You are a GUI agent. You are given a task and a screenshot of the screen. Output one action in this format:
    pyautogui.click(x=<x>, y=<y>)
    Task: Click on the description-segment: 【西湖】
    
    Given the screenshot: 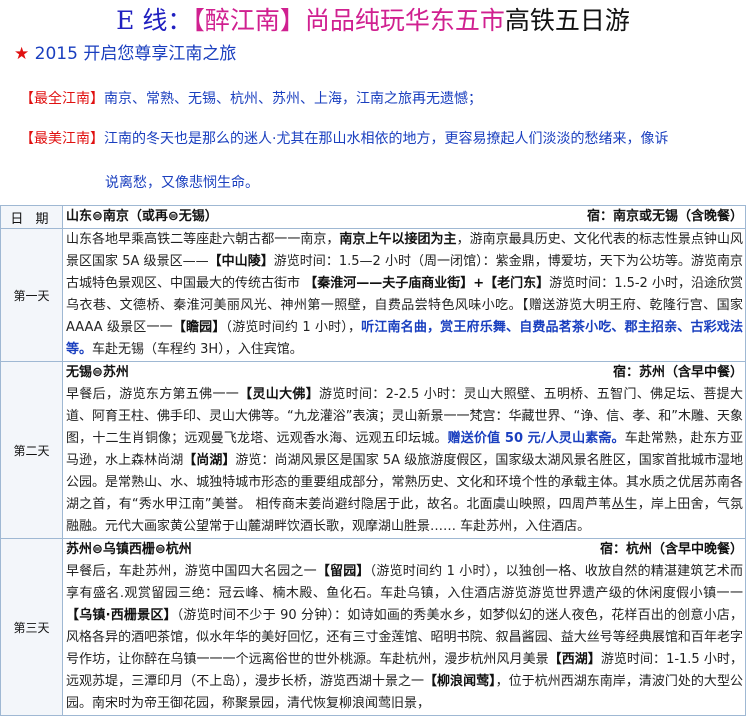 What is the action you would take?
    pyautogui.click(x=574, y=659)
    